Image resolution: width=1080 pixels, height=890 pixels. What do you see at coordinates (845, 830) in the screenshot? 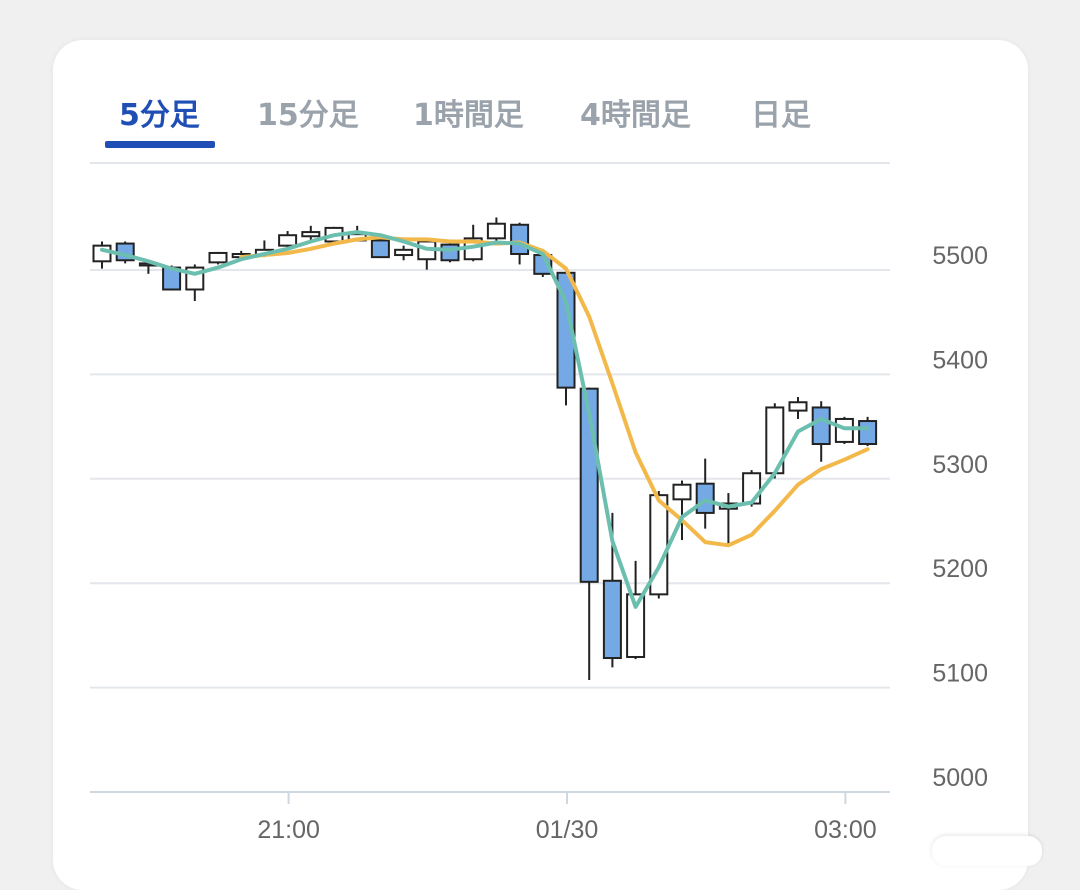
I see `x-tick-label: 03:00` at bounding box center [845, 830].